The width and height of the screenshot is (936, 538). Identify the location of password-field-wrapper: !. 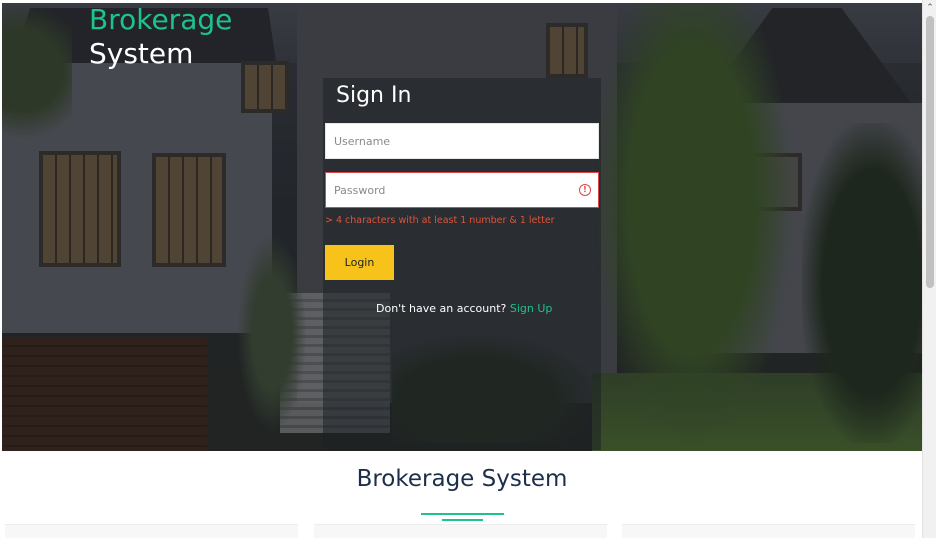
(462, 190).